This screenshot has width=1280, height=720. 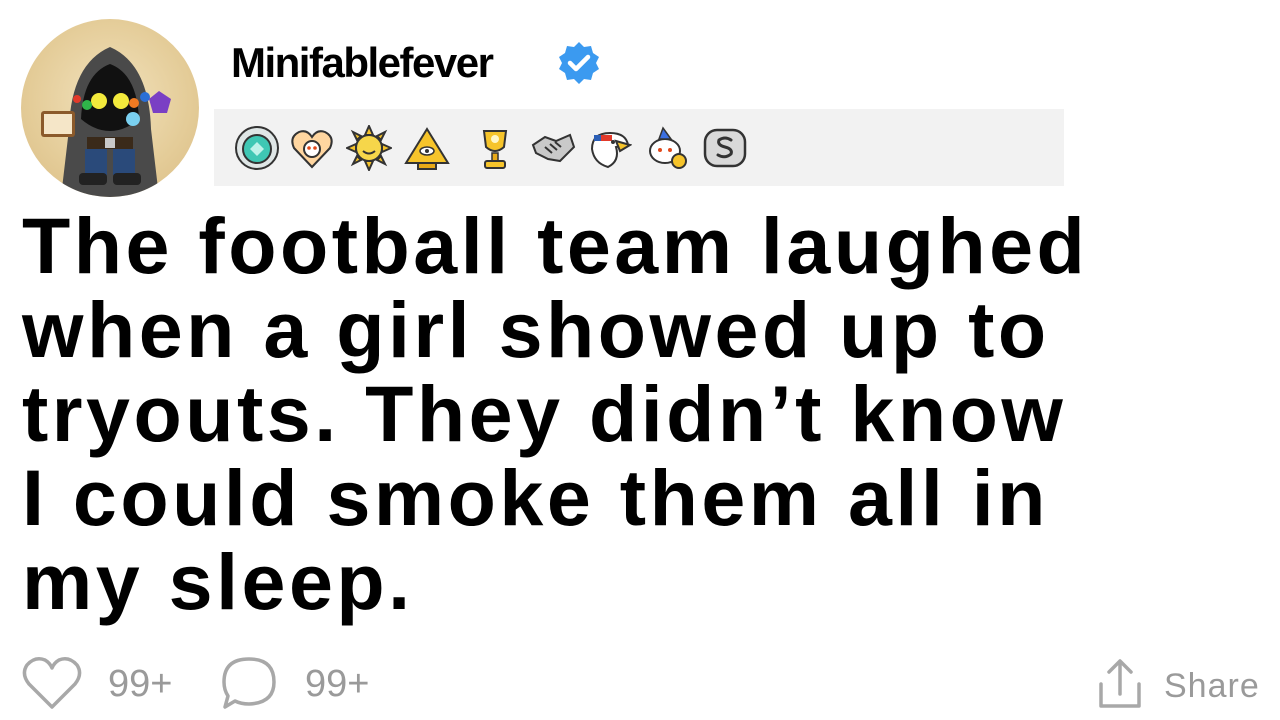 What do you see at coordinates (1212, 686) in the screenshot?
I see `share-button: Share` at bounding box center [1212, 686].